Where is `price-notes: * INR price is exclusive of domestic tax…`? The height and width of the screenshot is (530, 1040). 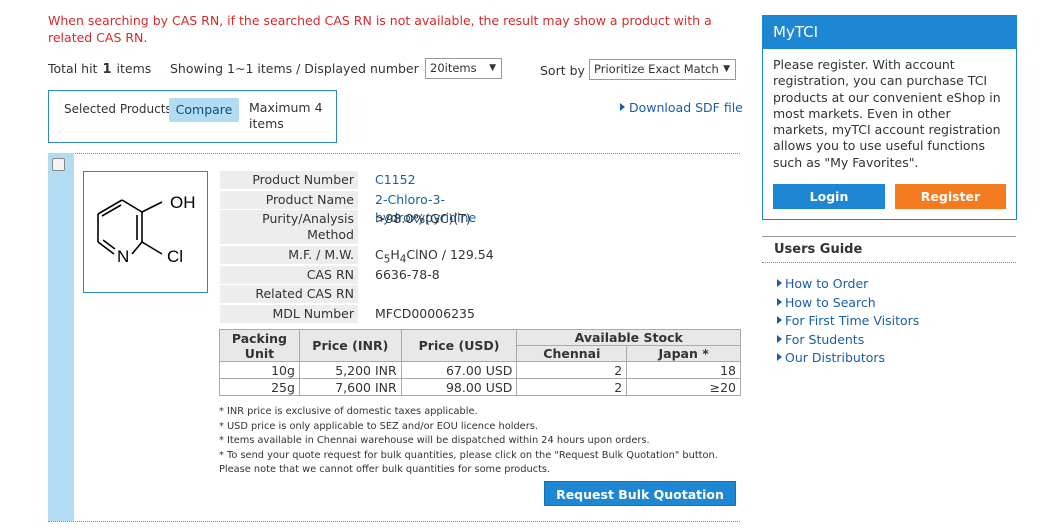
price-notes: * INR price is exclusive of domestic tax… is located at coordinates (469, 441).